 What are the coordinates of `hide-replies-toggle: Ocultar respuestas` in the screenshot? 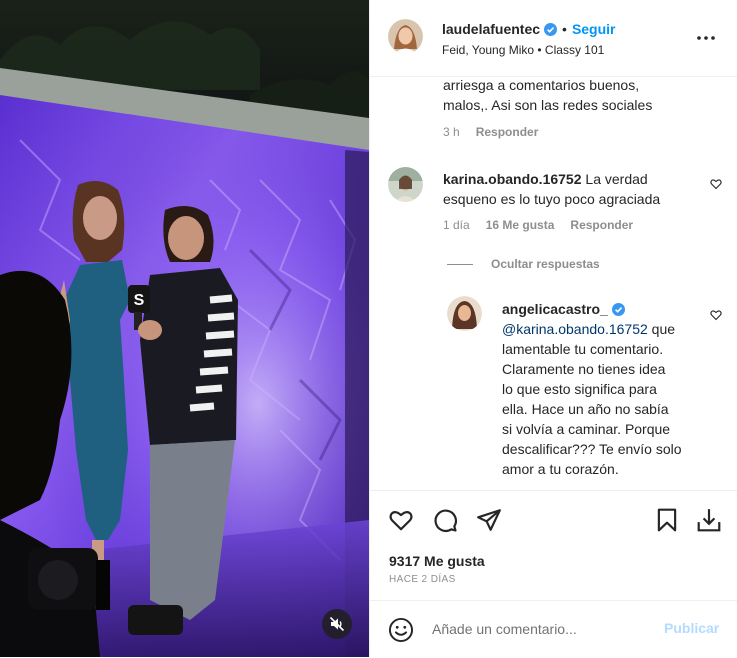 It's located at (523, 264).